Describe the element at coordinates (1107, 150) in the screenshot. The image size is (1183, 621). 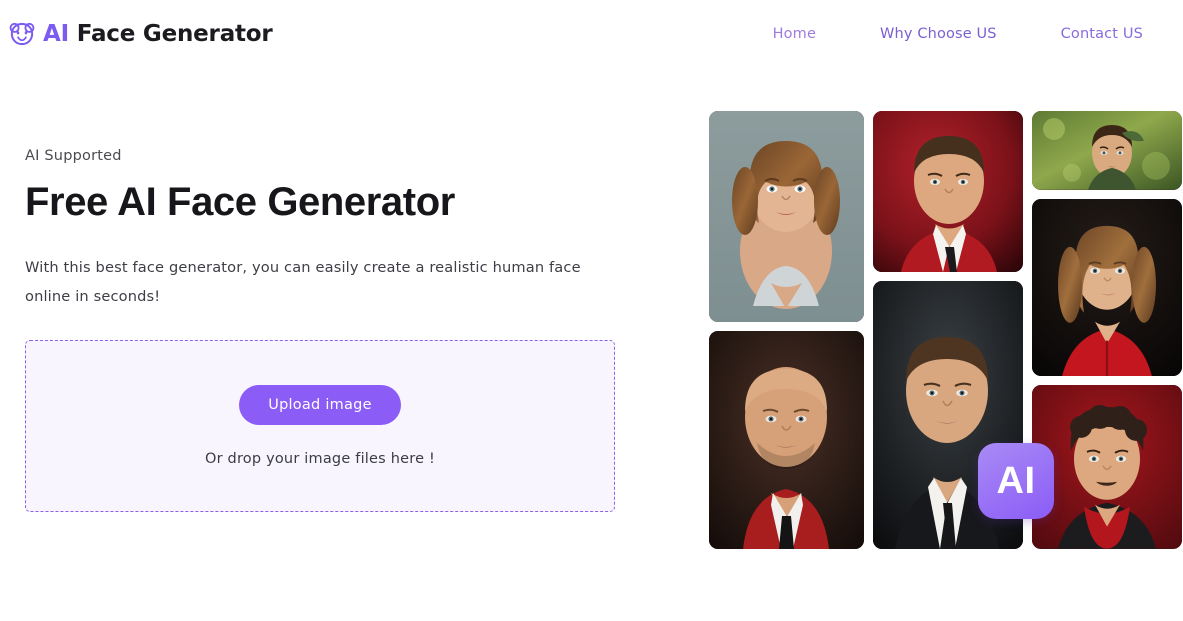
I see `gallery-image-portrait-fantasy-young-man` at that location.